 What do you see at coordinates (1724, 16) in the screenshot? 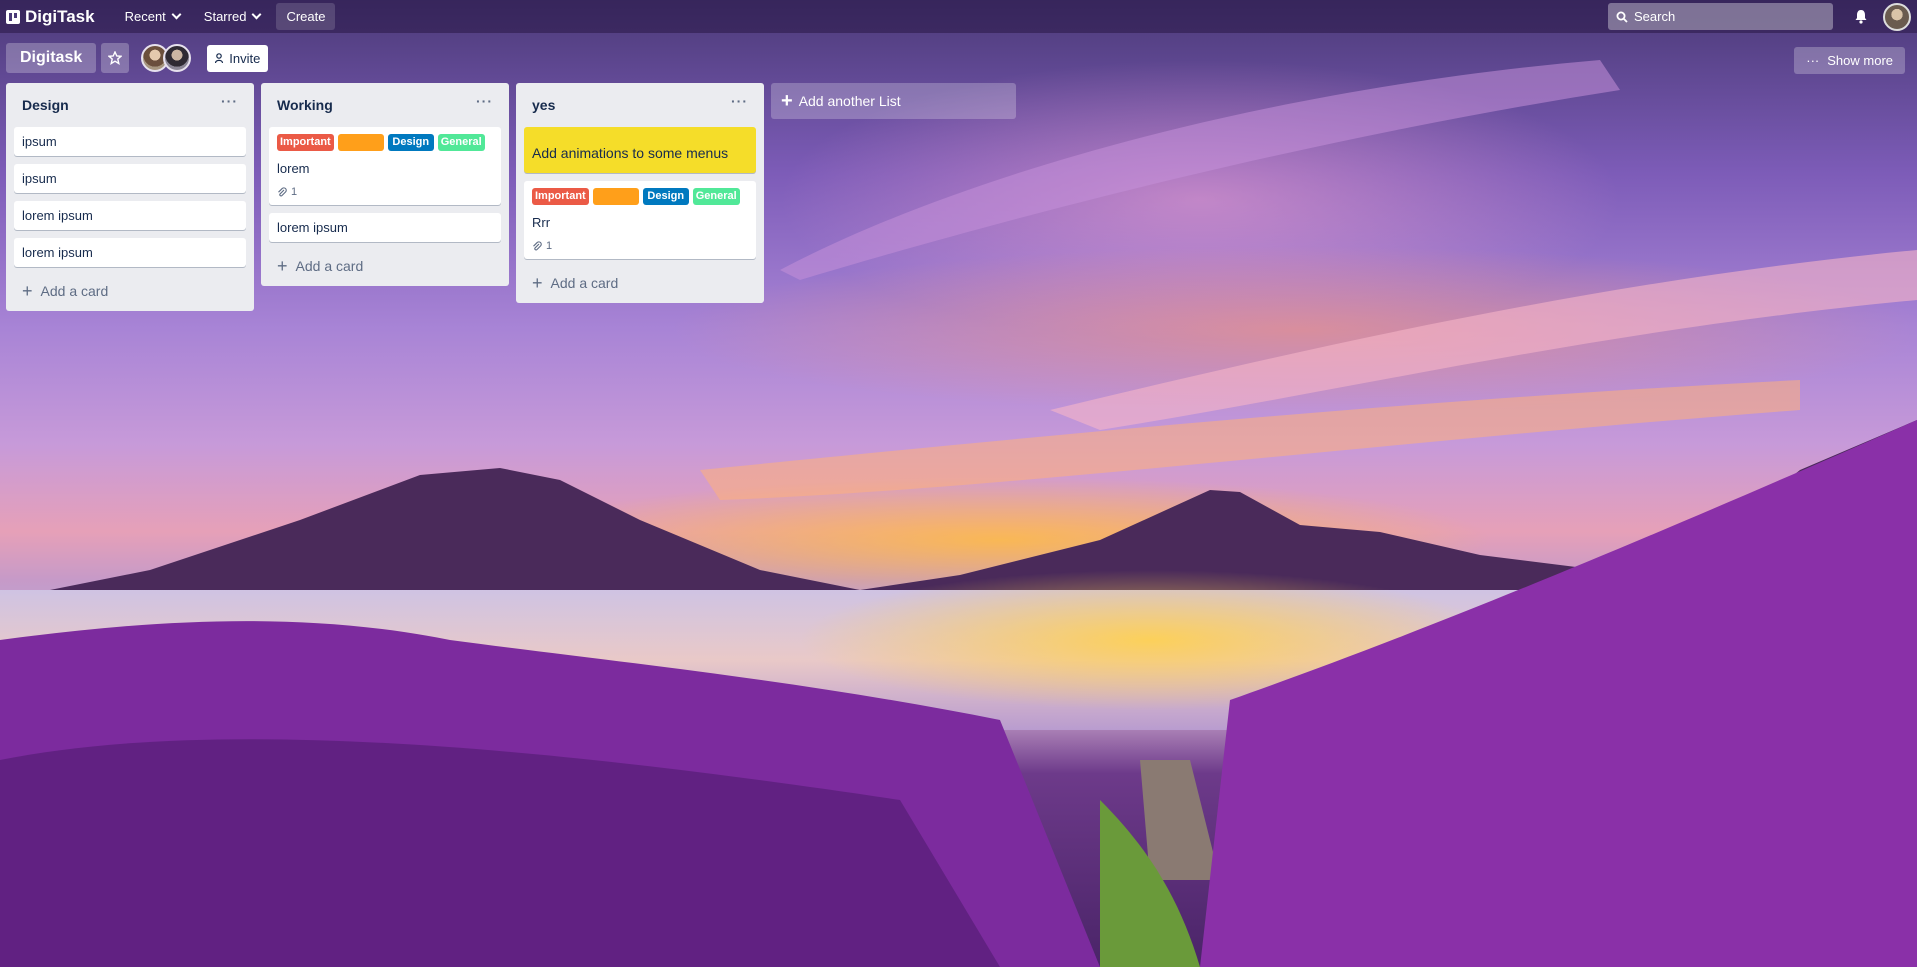
I see `search-input` at bounding box center [1724, 16].